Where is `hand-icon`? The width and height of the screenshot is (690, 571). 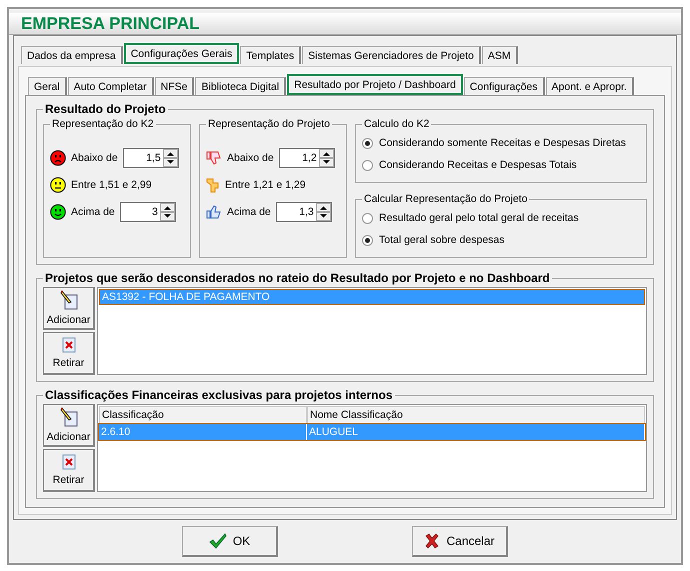 hand-icon is located at coordinates (213, 184).